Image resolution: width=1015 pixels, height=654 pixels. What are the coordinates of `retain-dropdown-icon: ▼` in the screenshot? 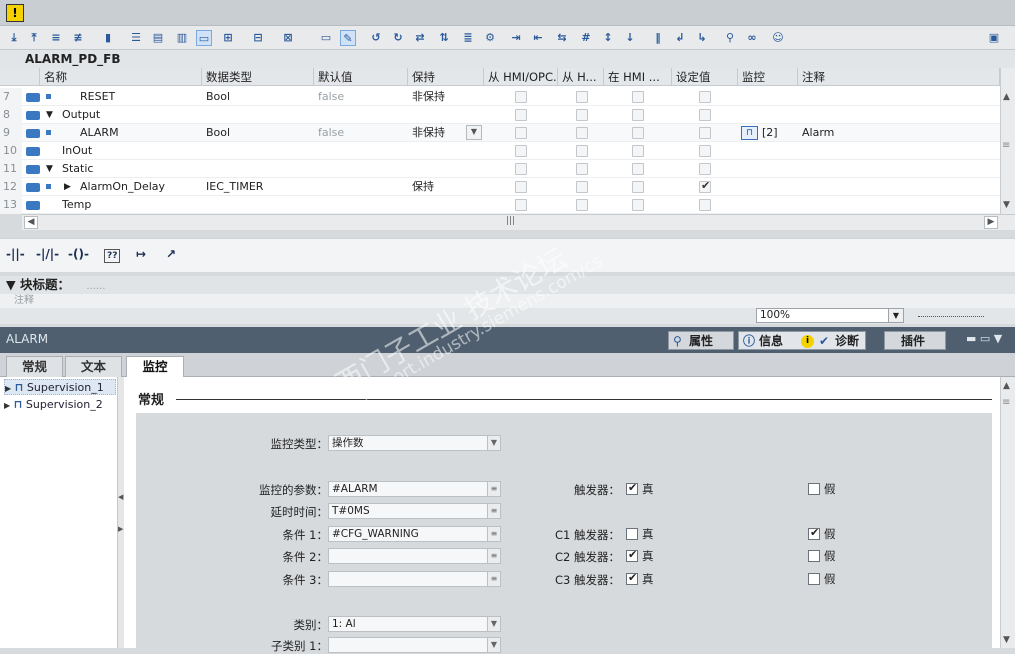 It's located at (474, 132).